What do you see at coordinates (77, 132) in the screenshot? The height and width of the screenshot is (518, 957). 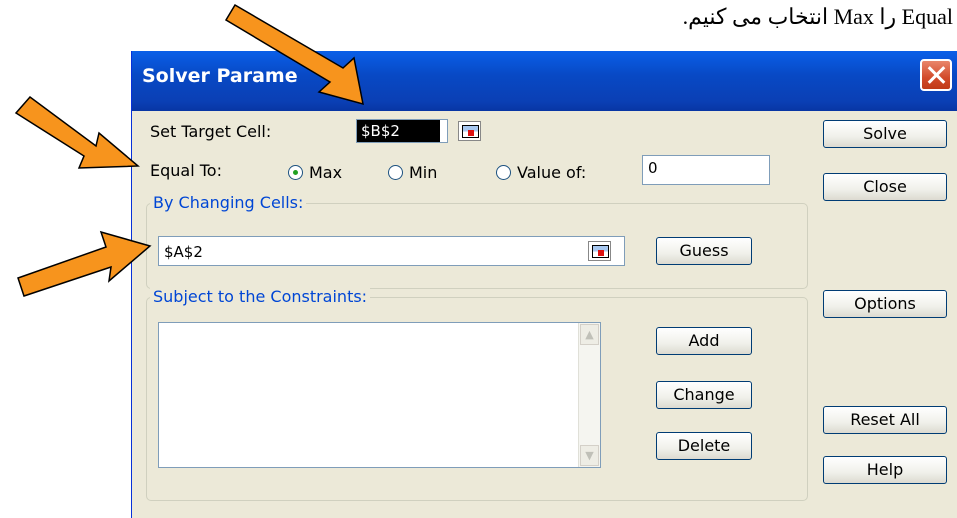 I see `arrow-icon-equal-to` at bounding box center [77, 132].